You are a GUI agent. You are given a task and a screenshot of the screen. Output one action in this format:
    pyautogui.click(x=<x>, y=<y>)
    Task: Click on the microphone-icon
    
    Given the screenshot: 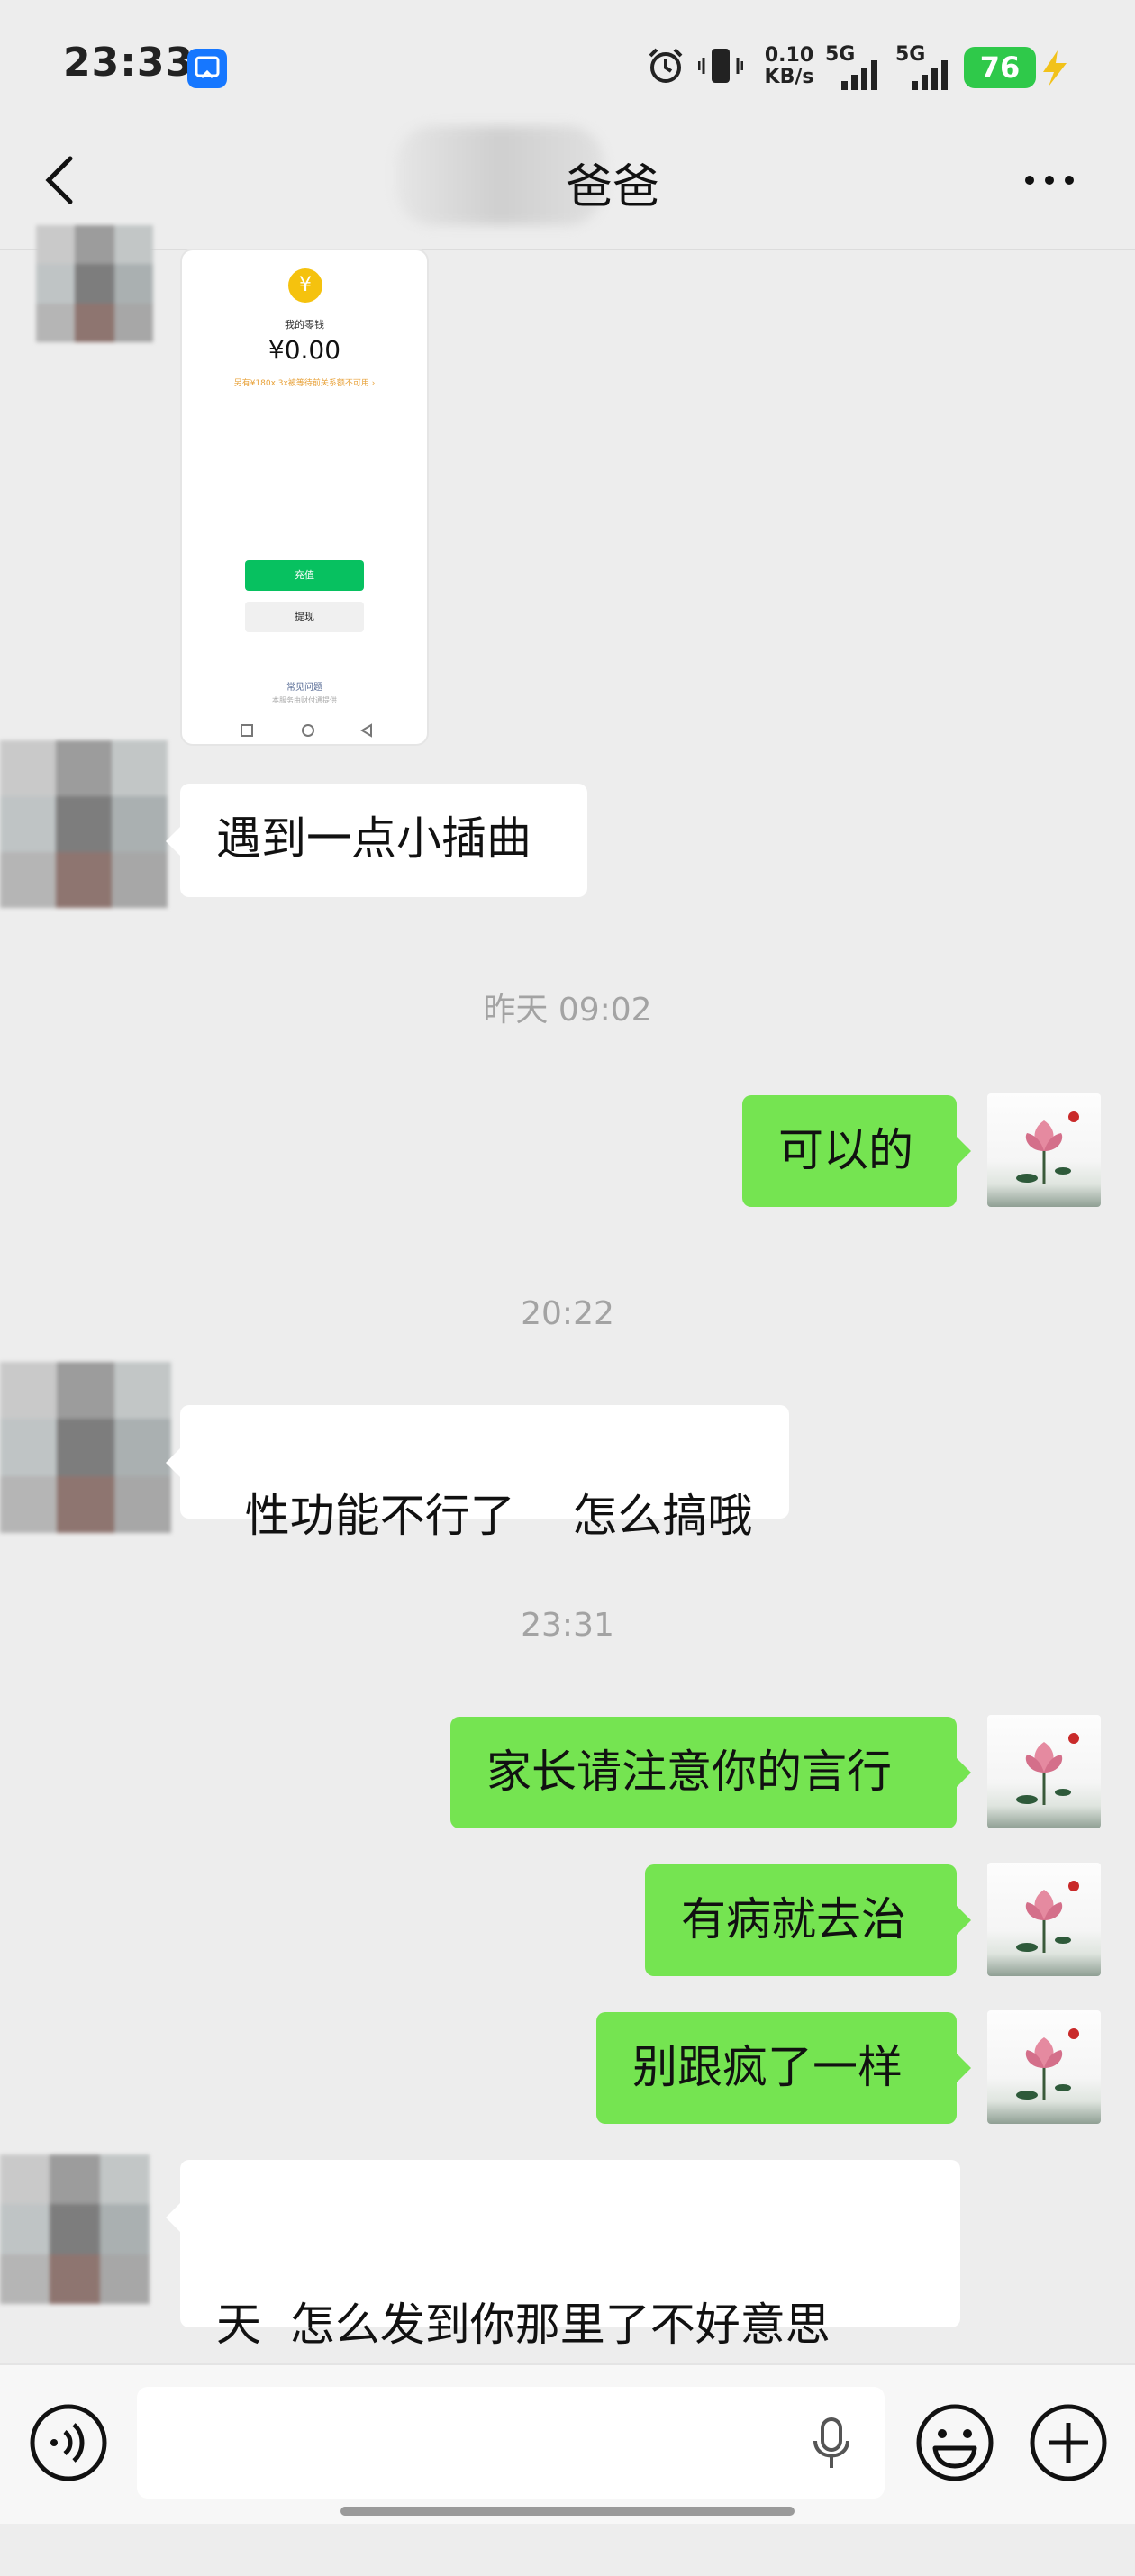 What is the action you would take?
    pyautogui.click(x=831, y=2443)
    